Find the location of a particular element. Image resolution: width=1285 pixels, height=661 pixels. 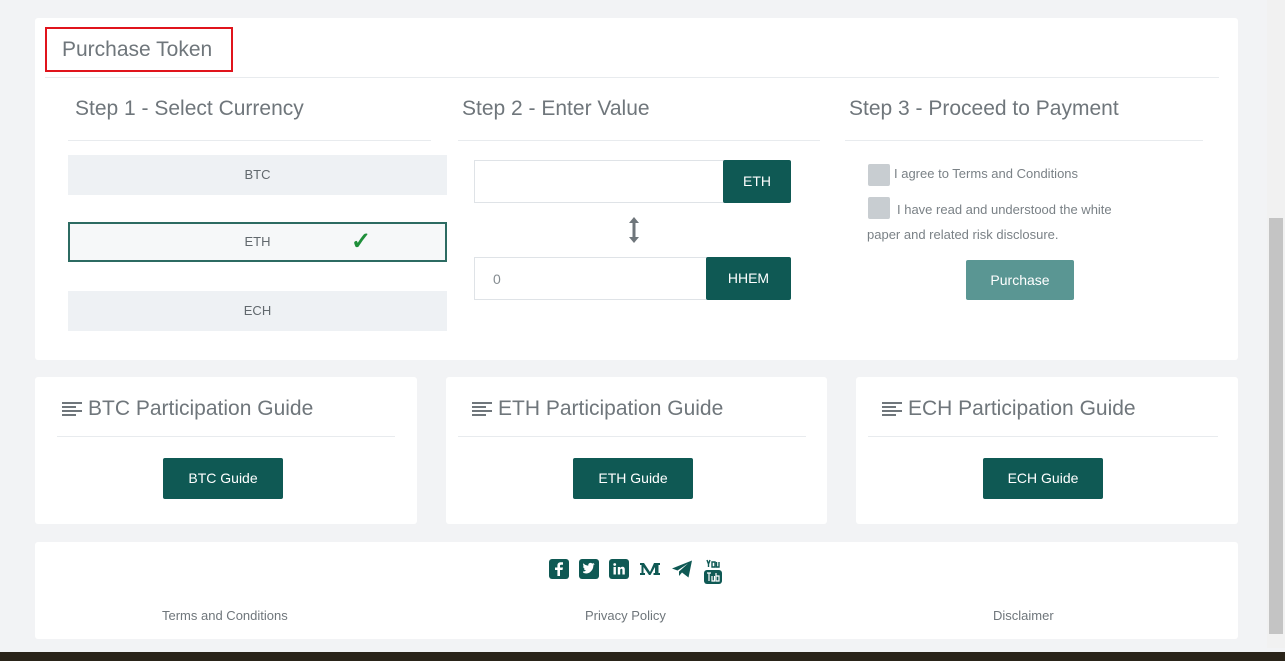

eth-guide-card: ETH Participation Guide ETH Guide is located at coordinates (636, 450).